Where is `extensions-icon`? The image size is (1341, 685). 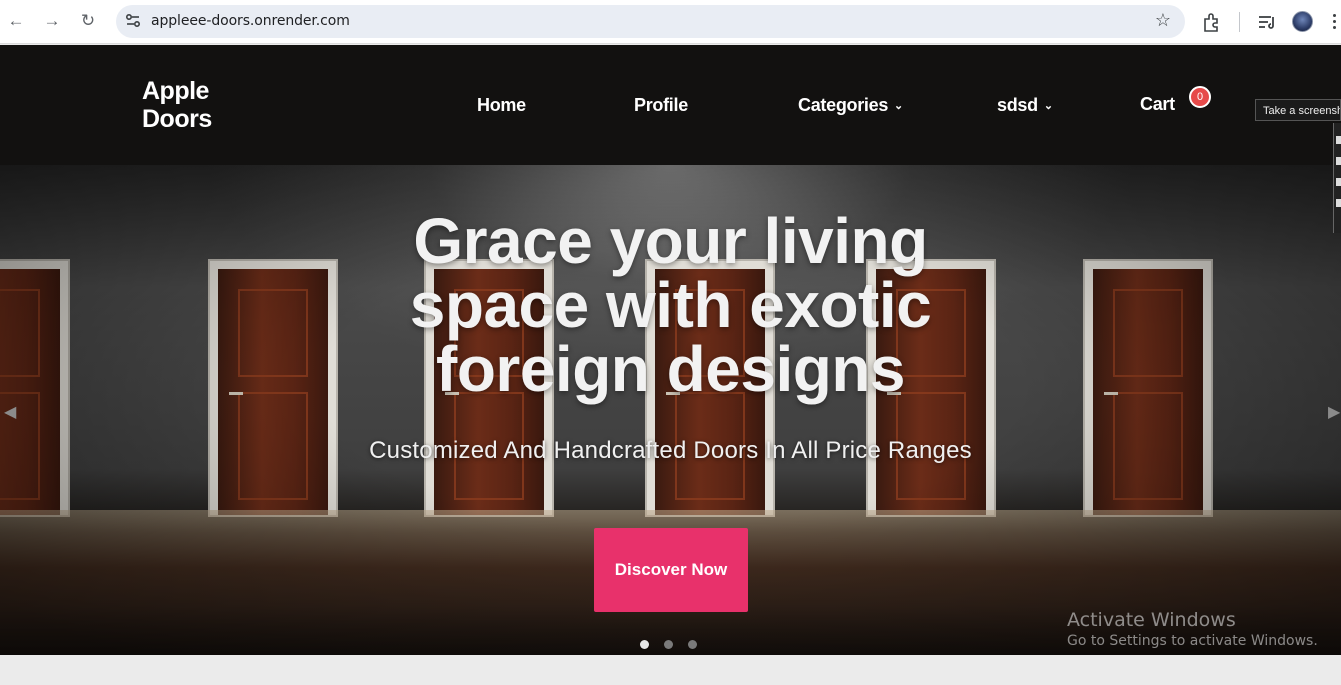
extensions-icon is located at coordinates (1212, 22).